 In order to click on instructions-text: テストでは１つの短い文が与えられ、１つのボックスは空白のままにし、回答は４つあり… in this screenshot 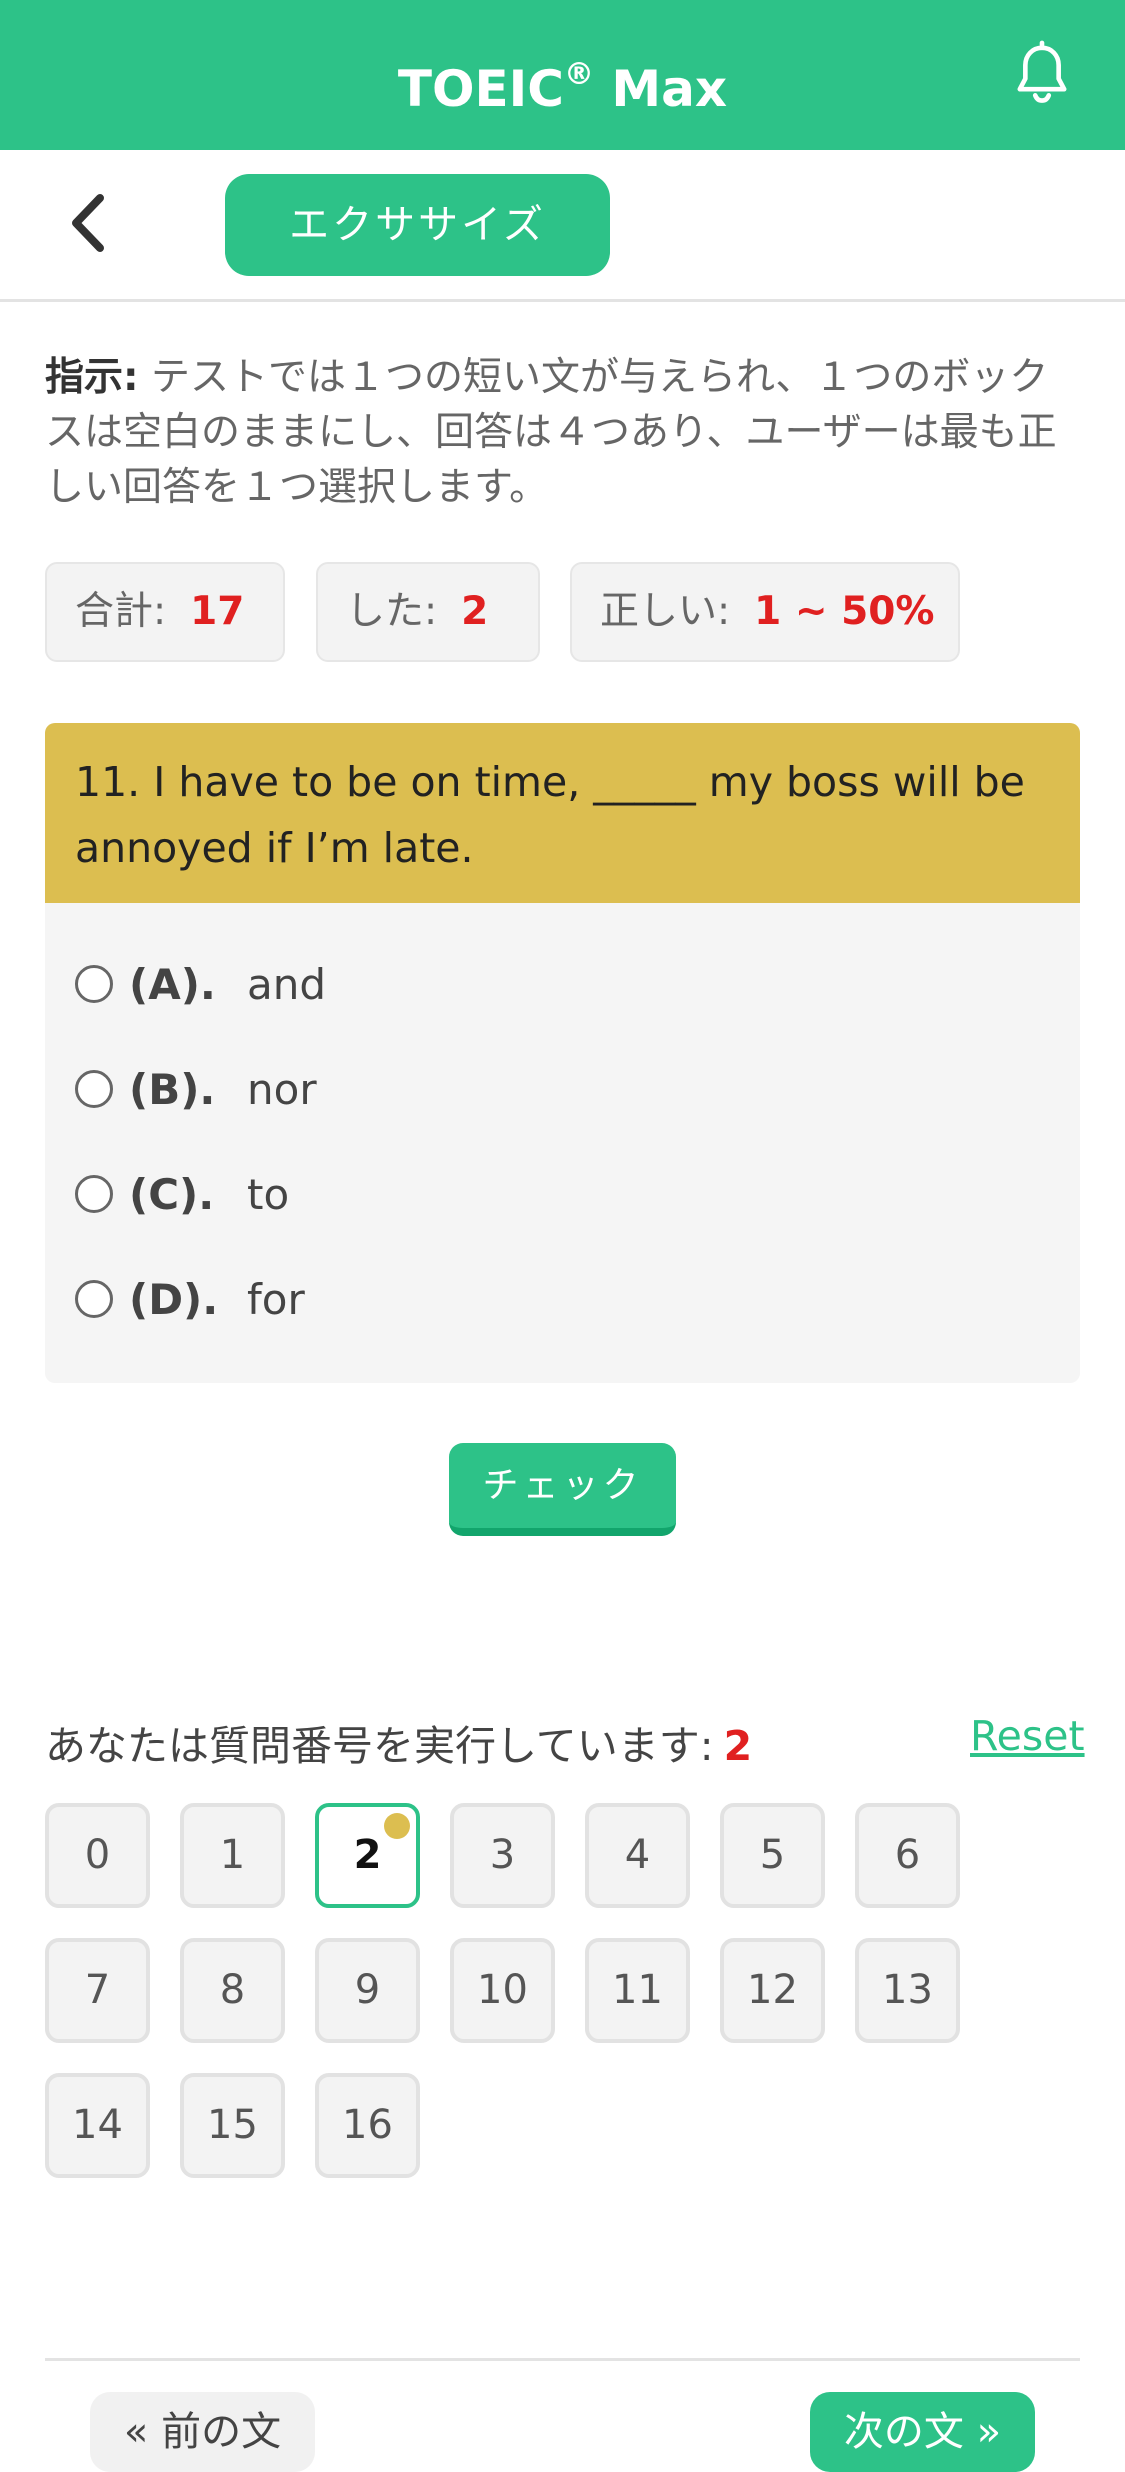, I will do `click(551, 432)`.